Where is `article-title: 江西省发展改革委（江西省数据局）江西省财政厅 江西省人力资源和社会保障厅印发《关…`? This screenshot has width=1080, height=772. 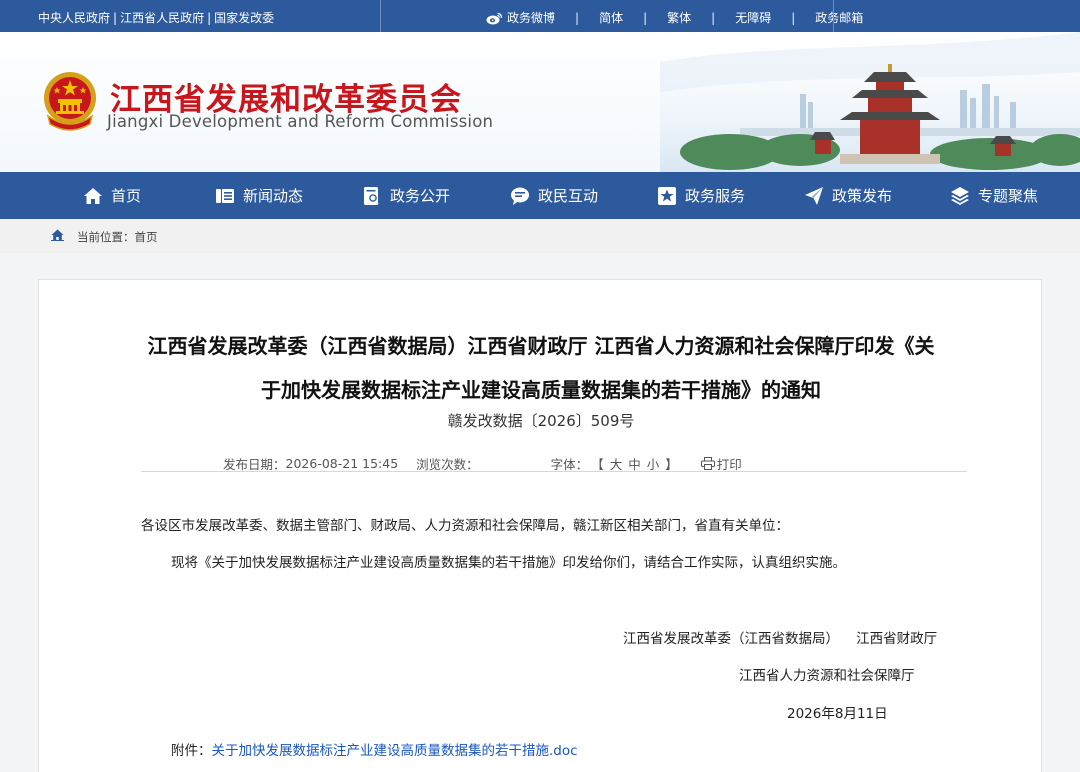 article-title: 江西省发展改革委（江西省数据局）江西省财政厅 江西省人力资源和社会保障厅印发《关… is located at coordinates (541, 368).